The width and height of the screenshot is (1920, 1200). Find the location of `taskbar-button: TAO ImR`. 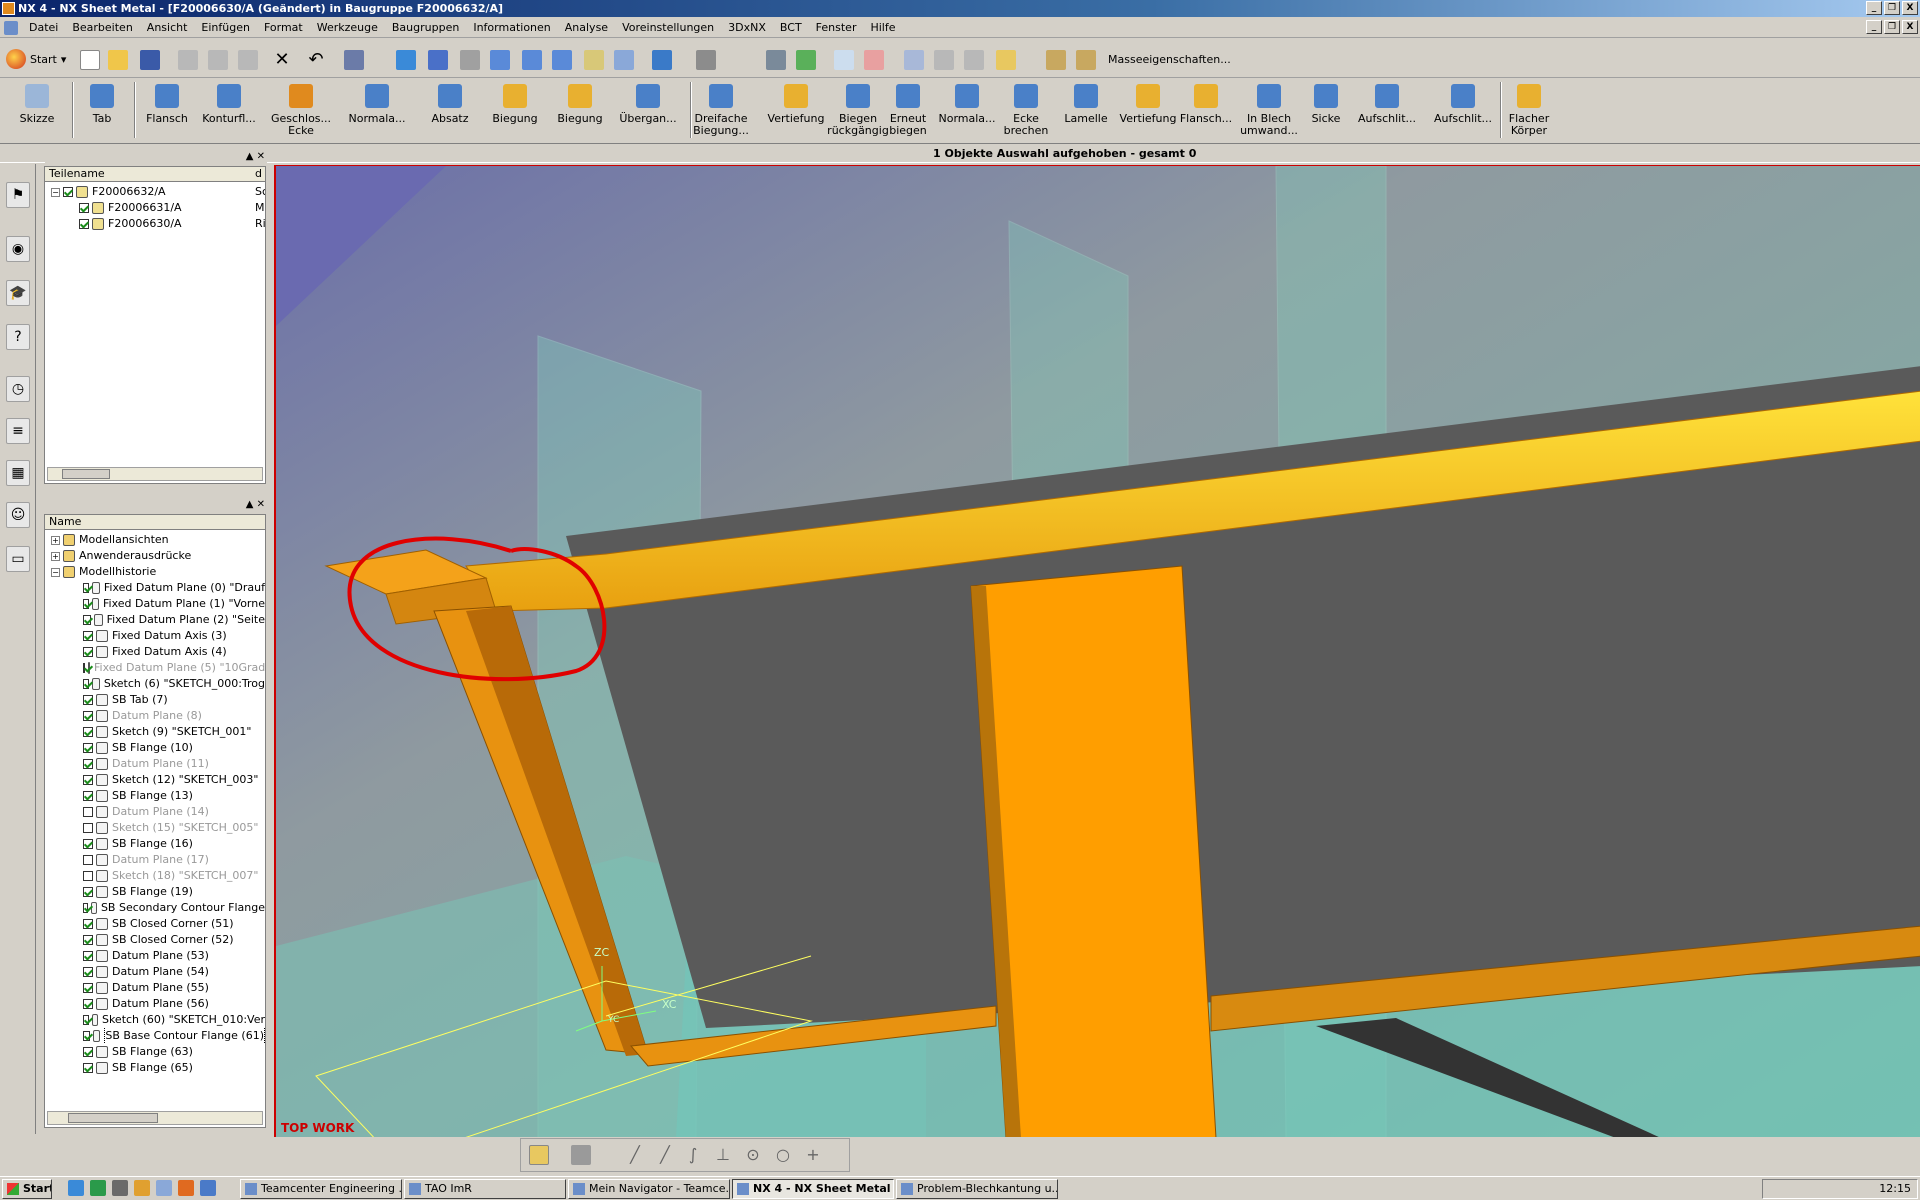

taskbar-button: TAO ImR is located at coordinates (485, 1189).